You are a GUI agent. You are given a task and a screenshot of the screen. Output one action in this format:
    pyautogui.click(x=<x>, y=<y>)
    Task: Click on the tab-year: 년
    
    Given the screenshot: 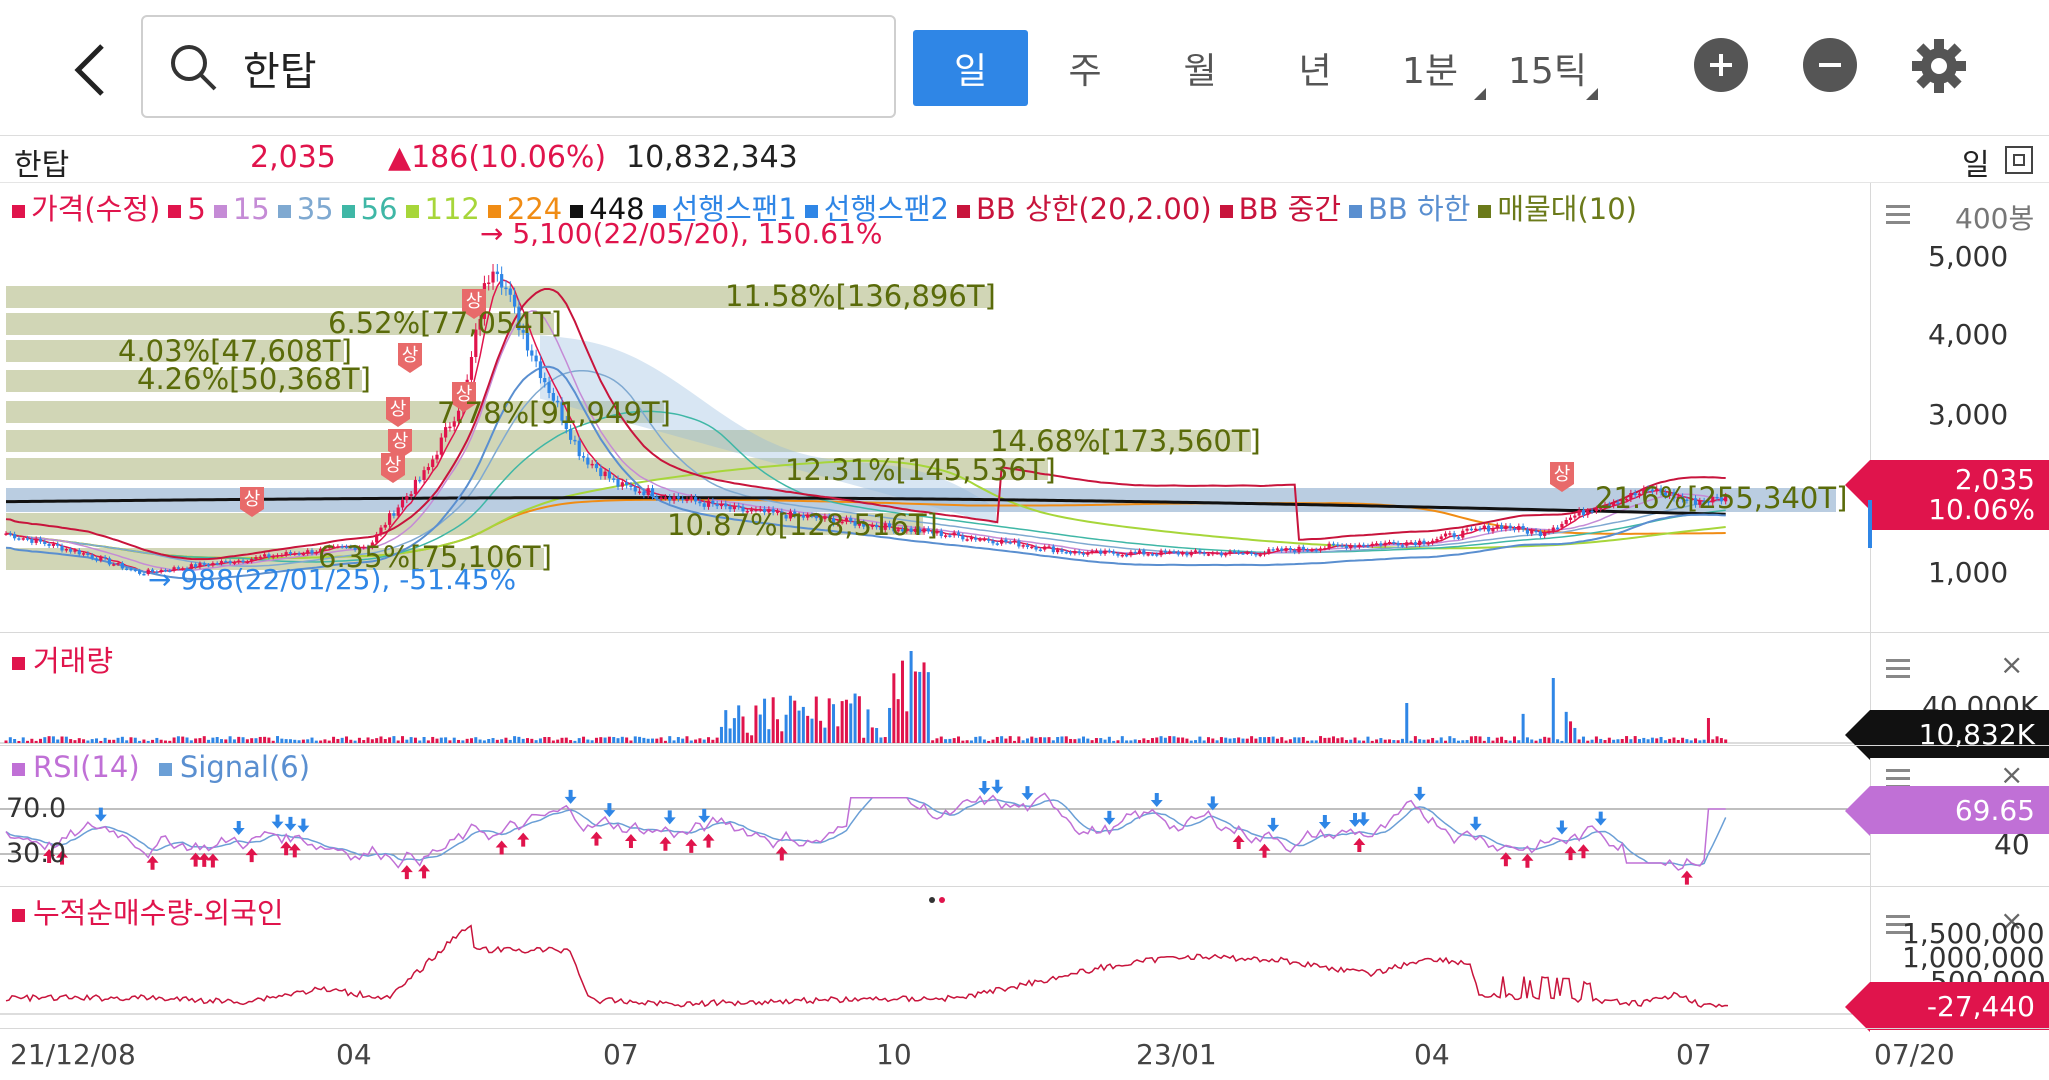 What is the action you would take?
    pyautogui.click(x=1315, y=68)
    